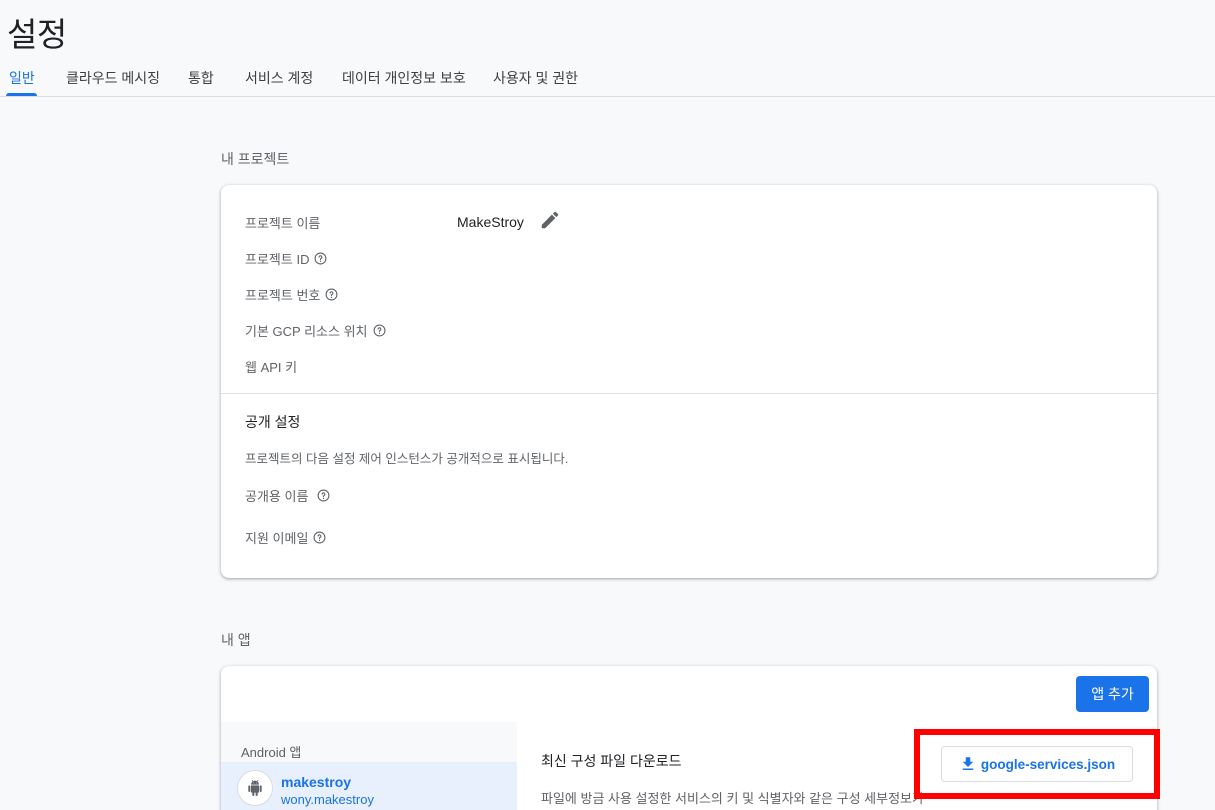 This screenshot has width=1215, height=810. What do you see at coordinates (689, 393) in the screenshot?
I see `card-divider` at bounding box center [689, 393].